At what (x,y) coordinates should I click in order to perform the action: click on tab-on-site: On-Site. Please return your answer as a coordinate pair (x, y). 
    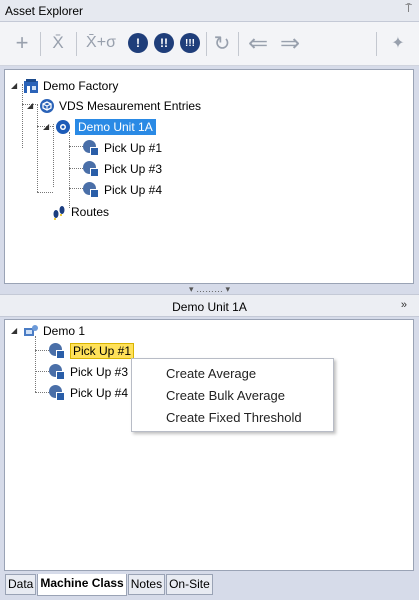
    Looking at the image, I should click on (189, 584).